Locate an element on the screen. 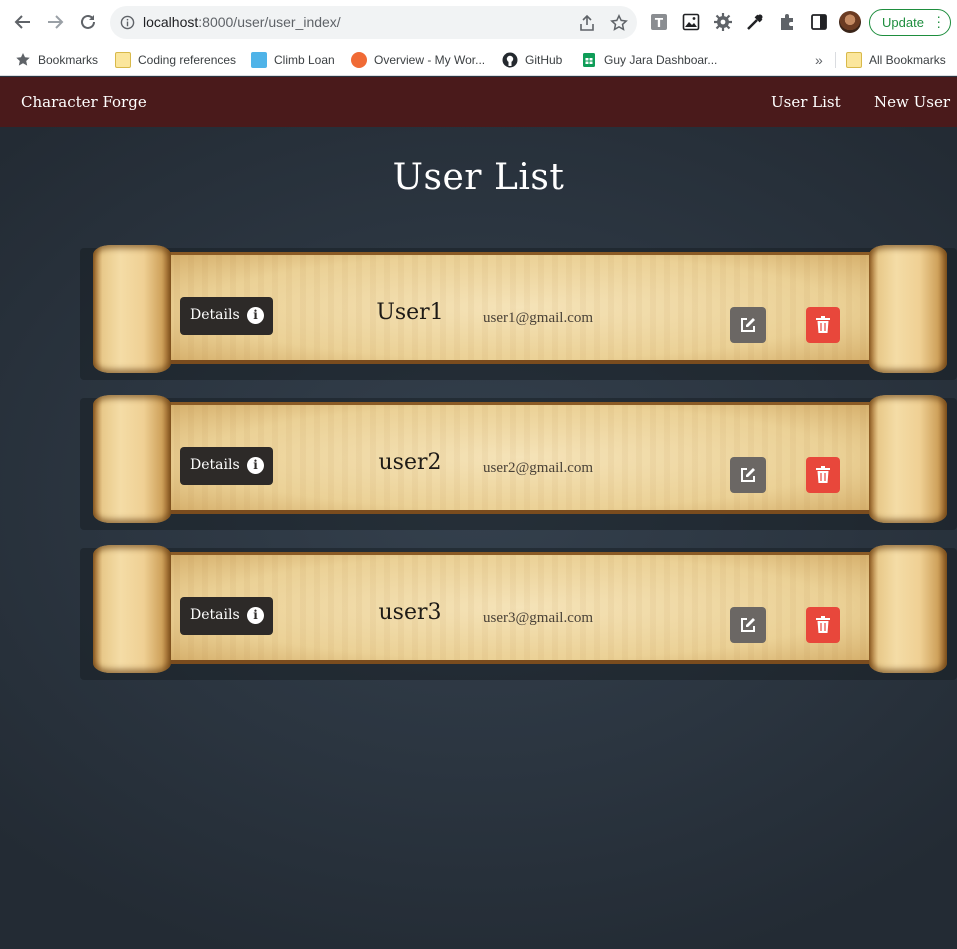 Image resolution: width=957 pixels, height=949 pixels. bookmark-item-github: GitHub is located at coordinates (532, 60).